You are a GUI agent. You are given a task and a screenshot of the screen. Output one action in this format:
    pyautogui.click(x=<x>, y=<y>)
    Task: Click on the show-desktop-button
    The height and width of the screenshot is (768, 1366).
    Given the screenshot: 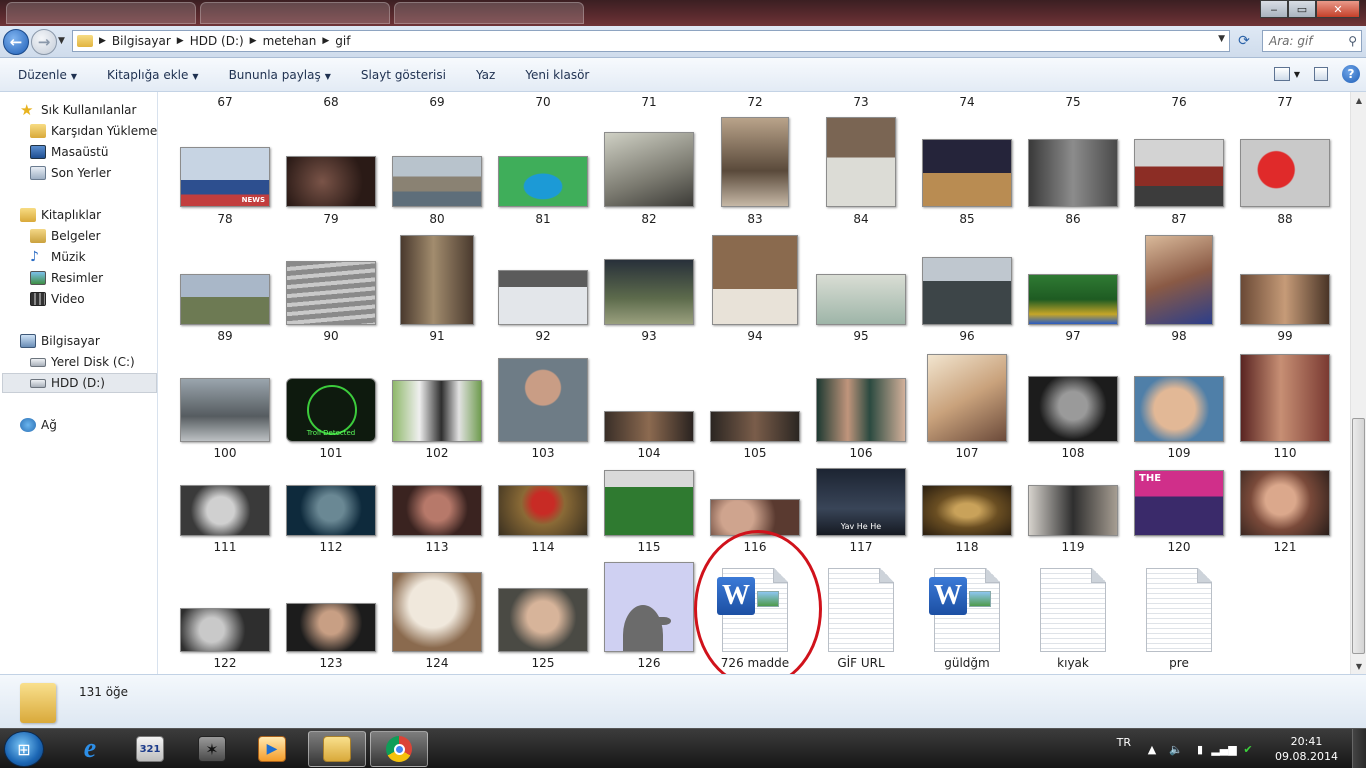 What is the action you would take?
    pyautogui.click(x=1359, y=748)
    